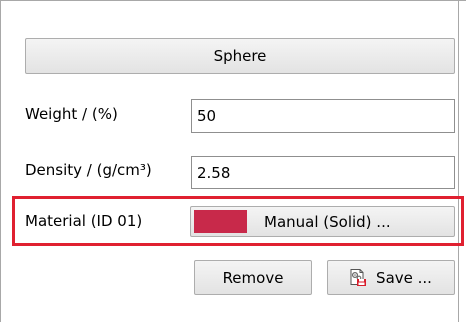  I want to click on density-input: 2.58, so click(323, 172).